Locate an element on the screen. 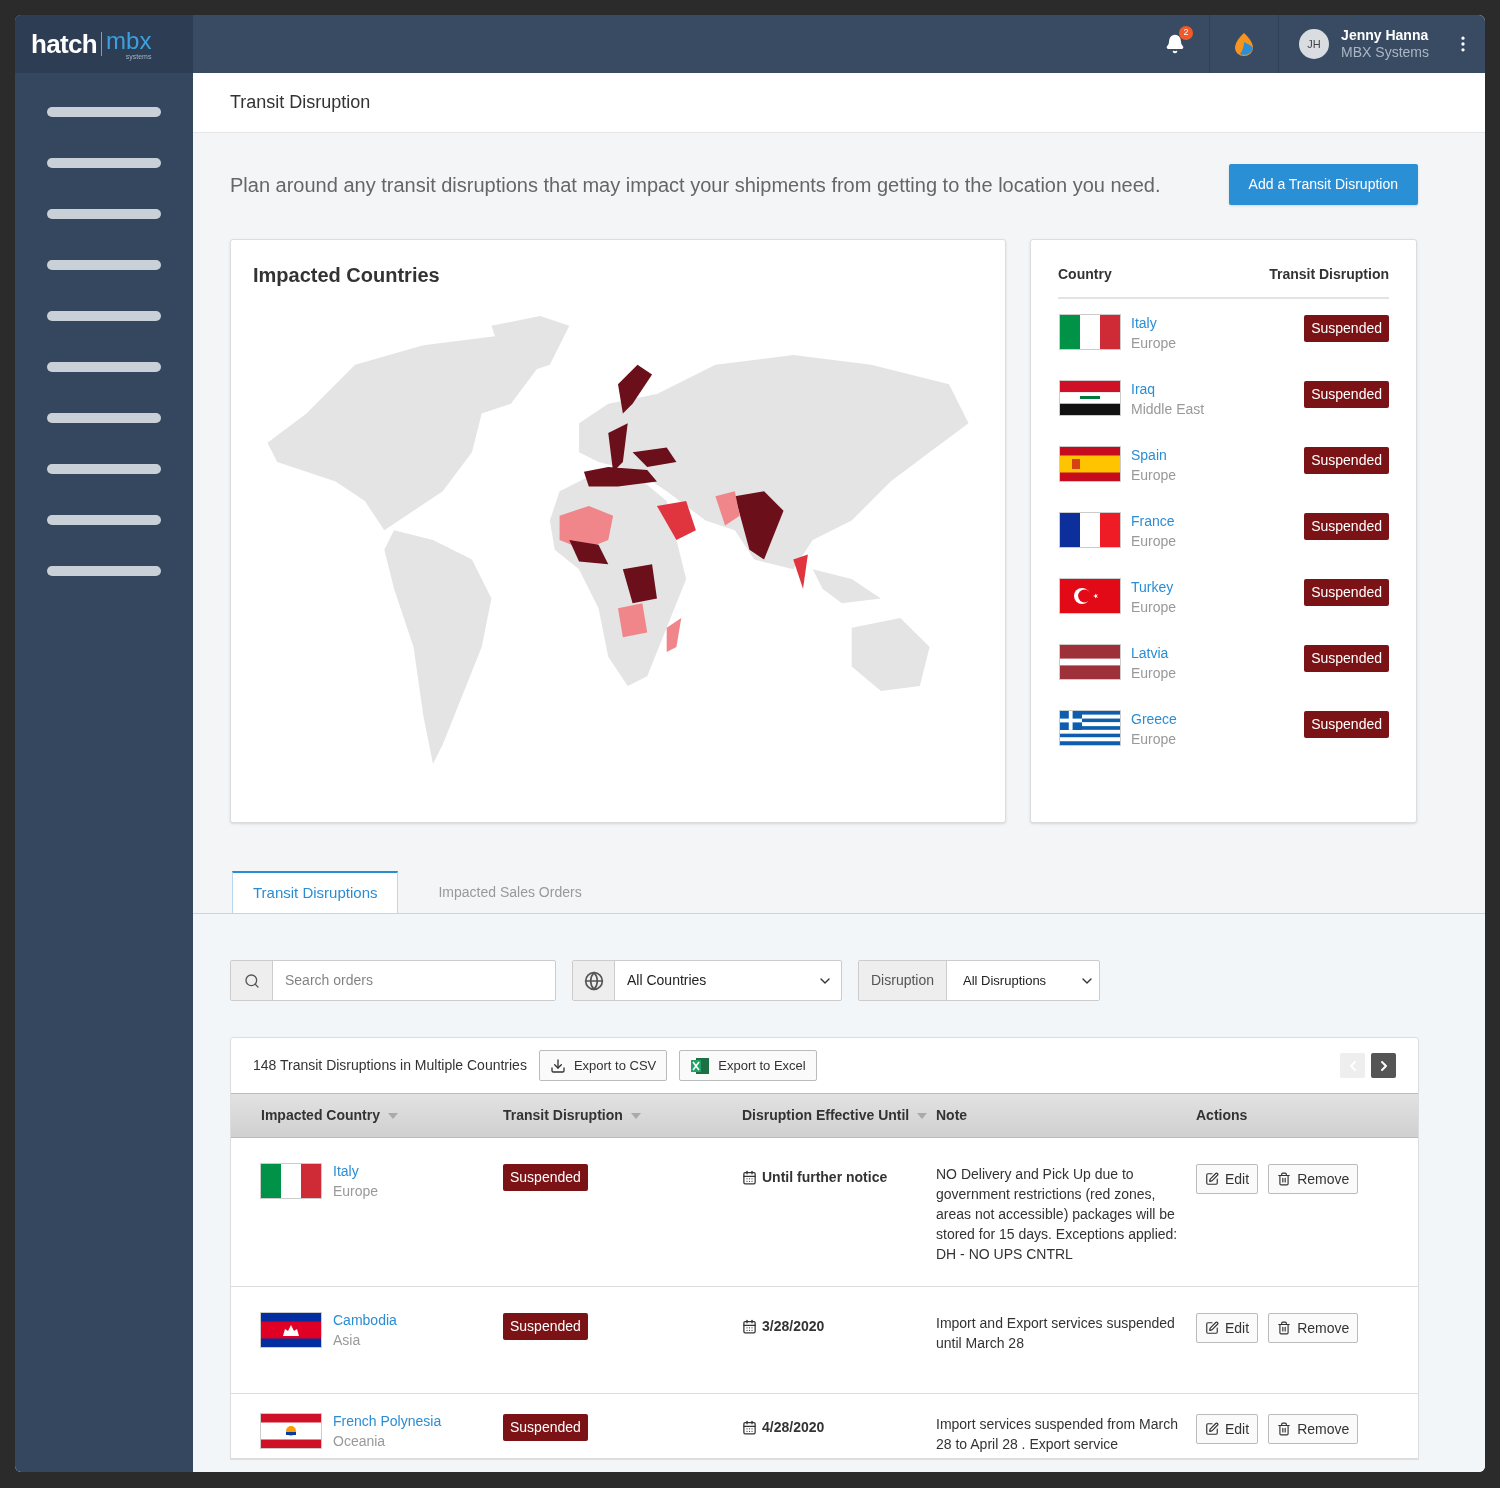  country-link: Turkey is located at coordinates (1154, 587).